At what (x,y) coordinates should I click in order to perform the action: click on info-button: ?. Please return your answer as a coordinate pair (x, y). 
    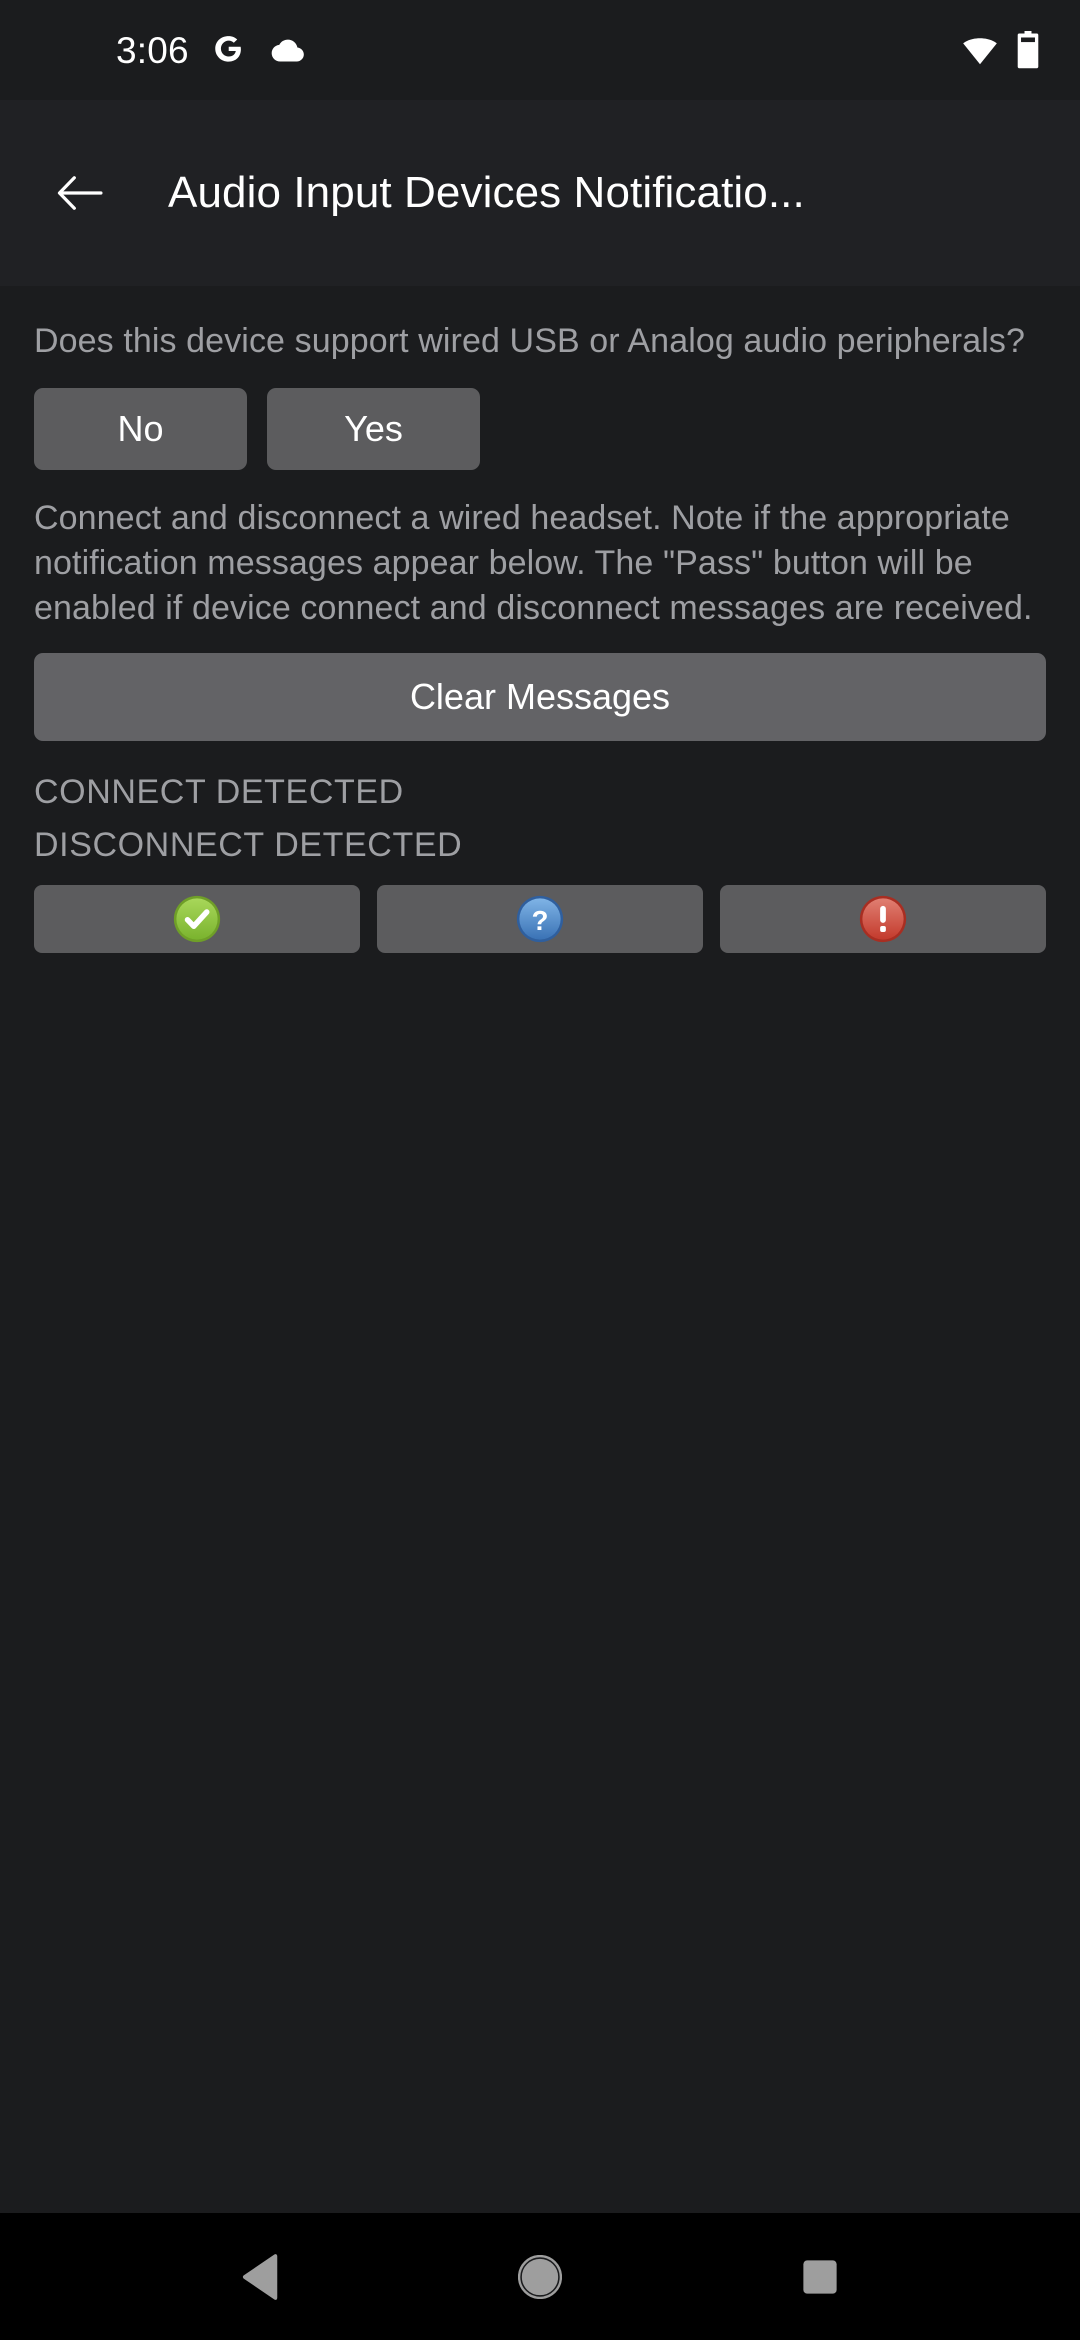
    Looking at the image, I should click on (540, 919).